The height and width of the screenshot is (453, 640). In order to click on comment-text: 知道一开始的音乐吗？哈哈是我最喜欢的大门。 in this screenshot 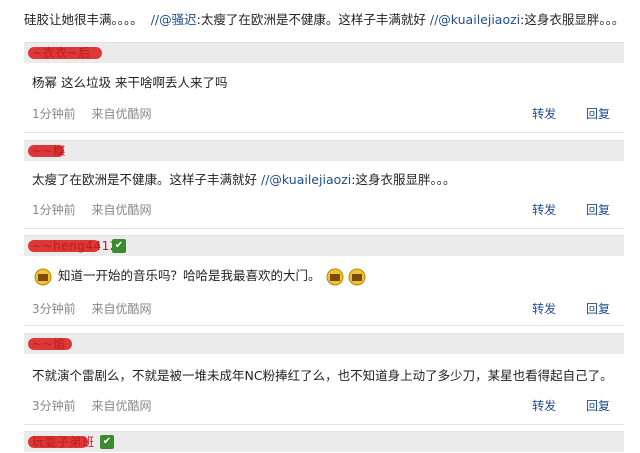, I will do `click(189, 275)`.